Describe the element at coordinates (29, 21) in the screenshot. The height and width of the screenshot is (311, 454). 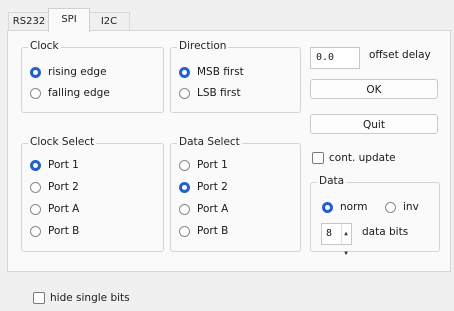
I see `tab-rs232: RS232` at that location.